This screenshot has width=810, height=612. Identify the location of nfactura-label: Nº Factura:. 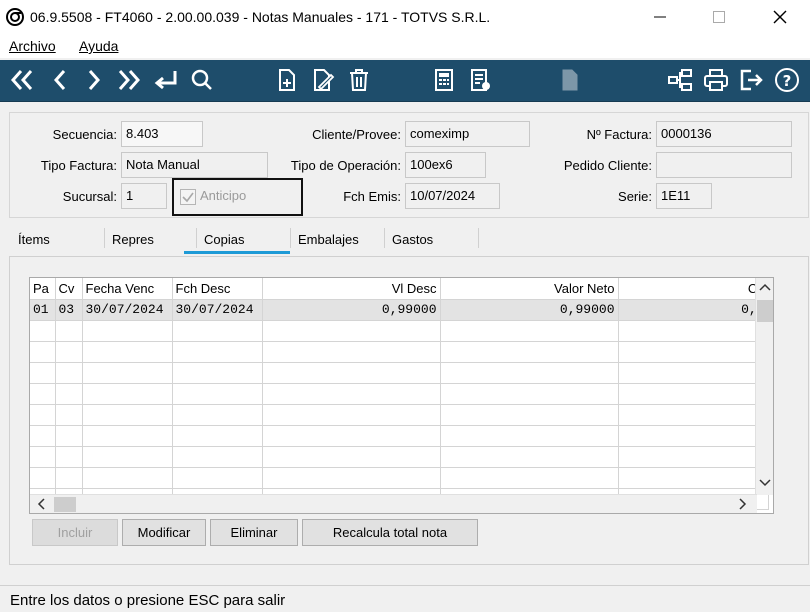
(619, 134).